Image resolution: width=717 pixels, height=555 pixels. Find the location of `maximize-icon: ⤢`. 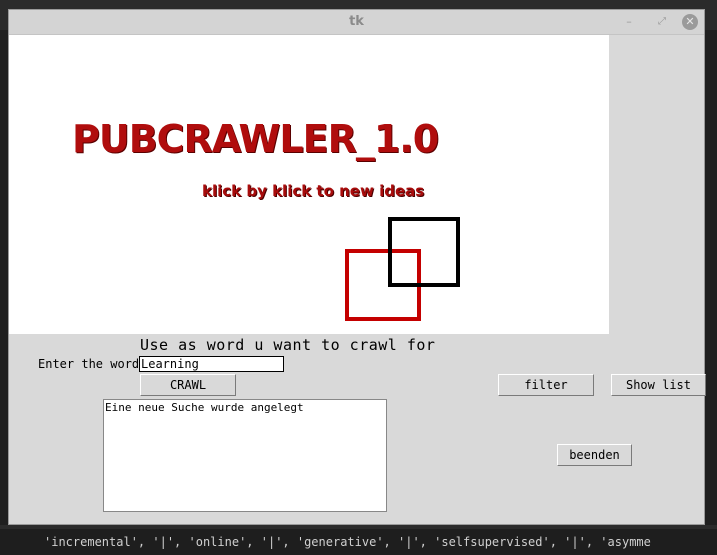

maximize-icon: ⤢ is located at coordinates (662, 22).